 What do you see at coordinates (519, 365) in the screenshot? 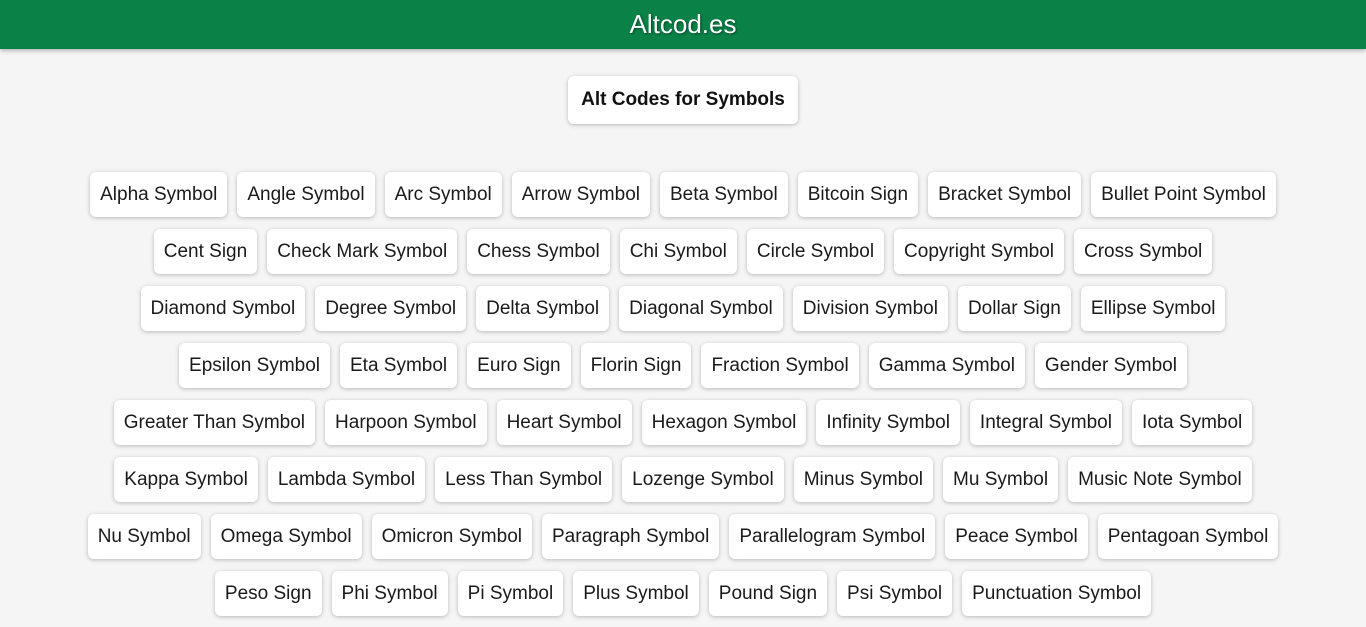
I see `symbol-link-euro-sign: Euro Sign` at bounding box center [519, 365].